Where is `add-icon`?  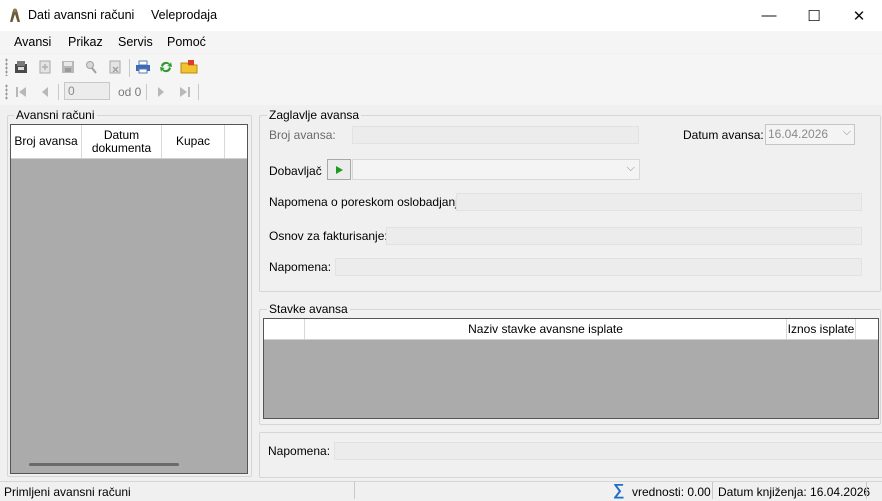 add-icon is located at coordinates (45, 67).